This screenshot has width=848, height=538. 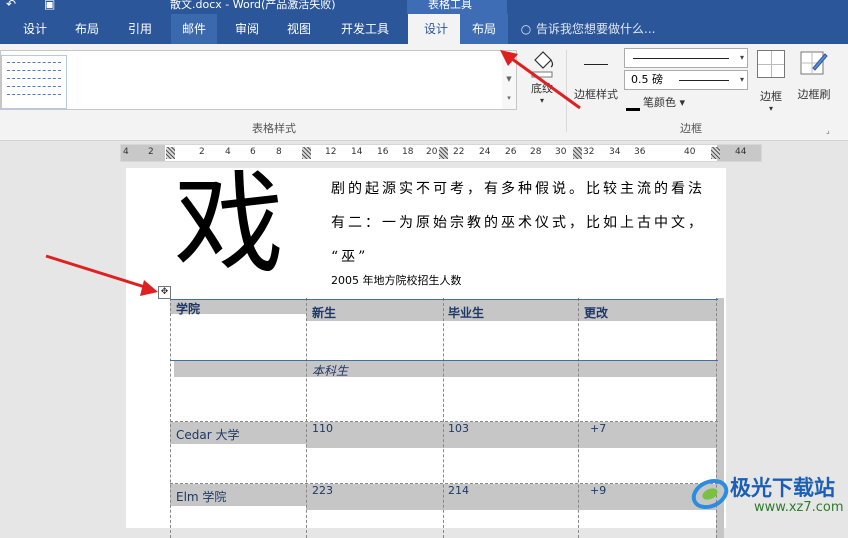 I want to click on table-cell: 110, so click(x=322, y=428).